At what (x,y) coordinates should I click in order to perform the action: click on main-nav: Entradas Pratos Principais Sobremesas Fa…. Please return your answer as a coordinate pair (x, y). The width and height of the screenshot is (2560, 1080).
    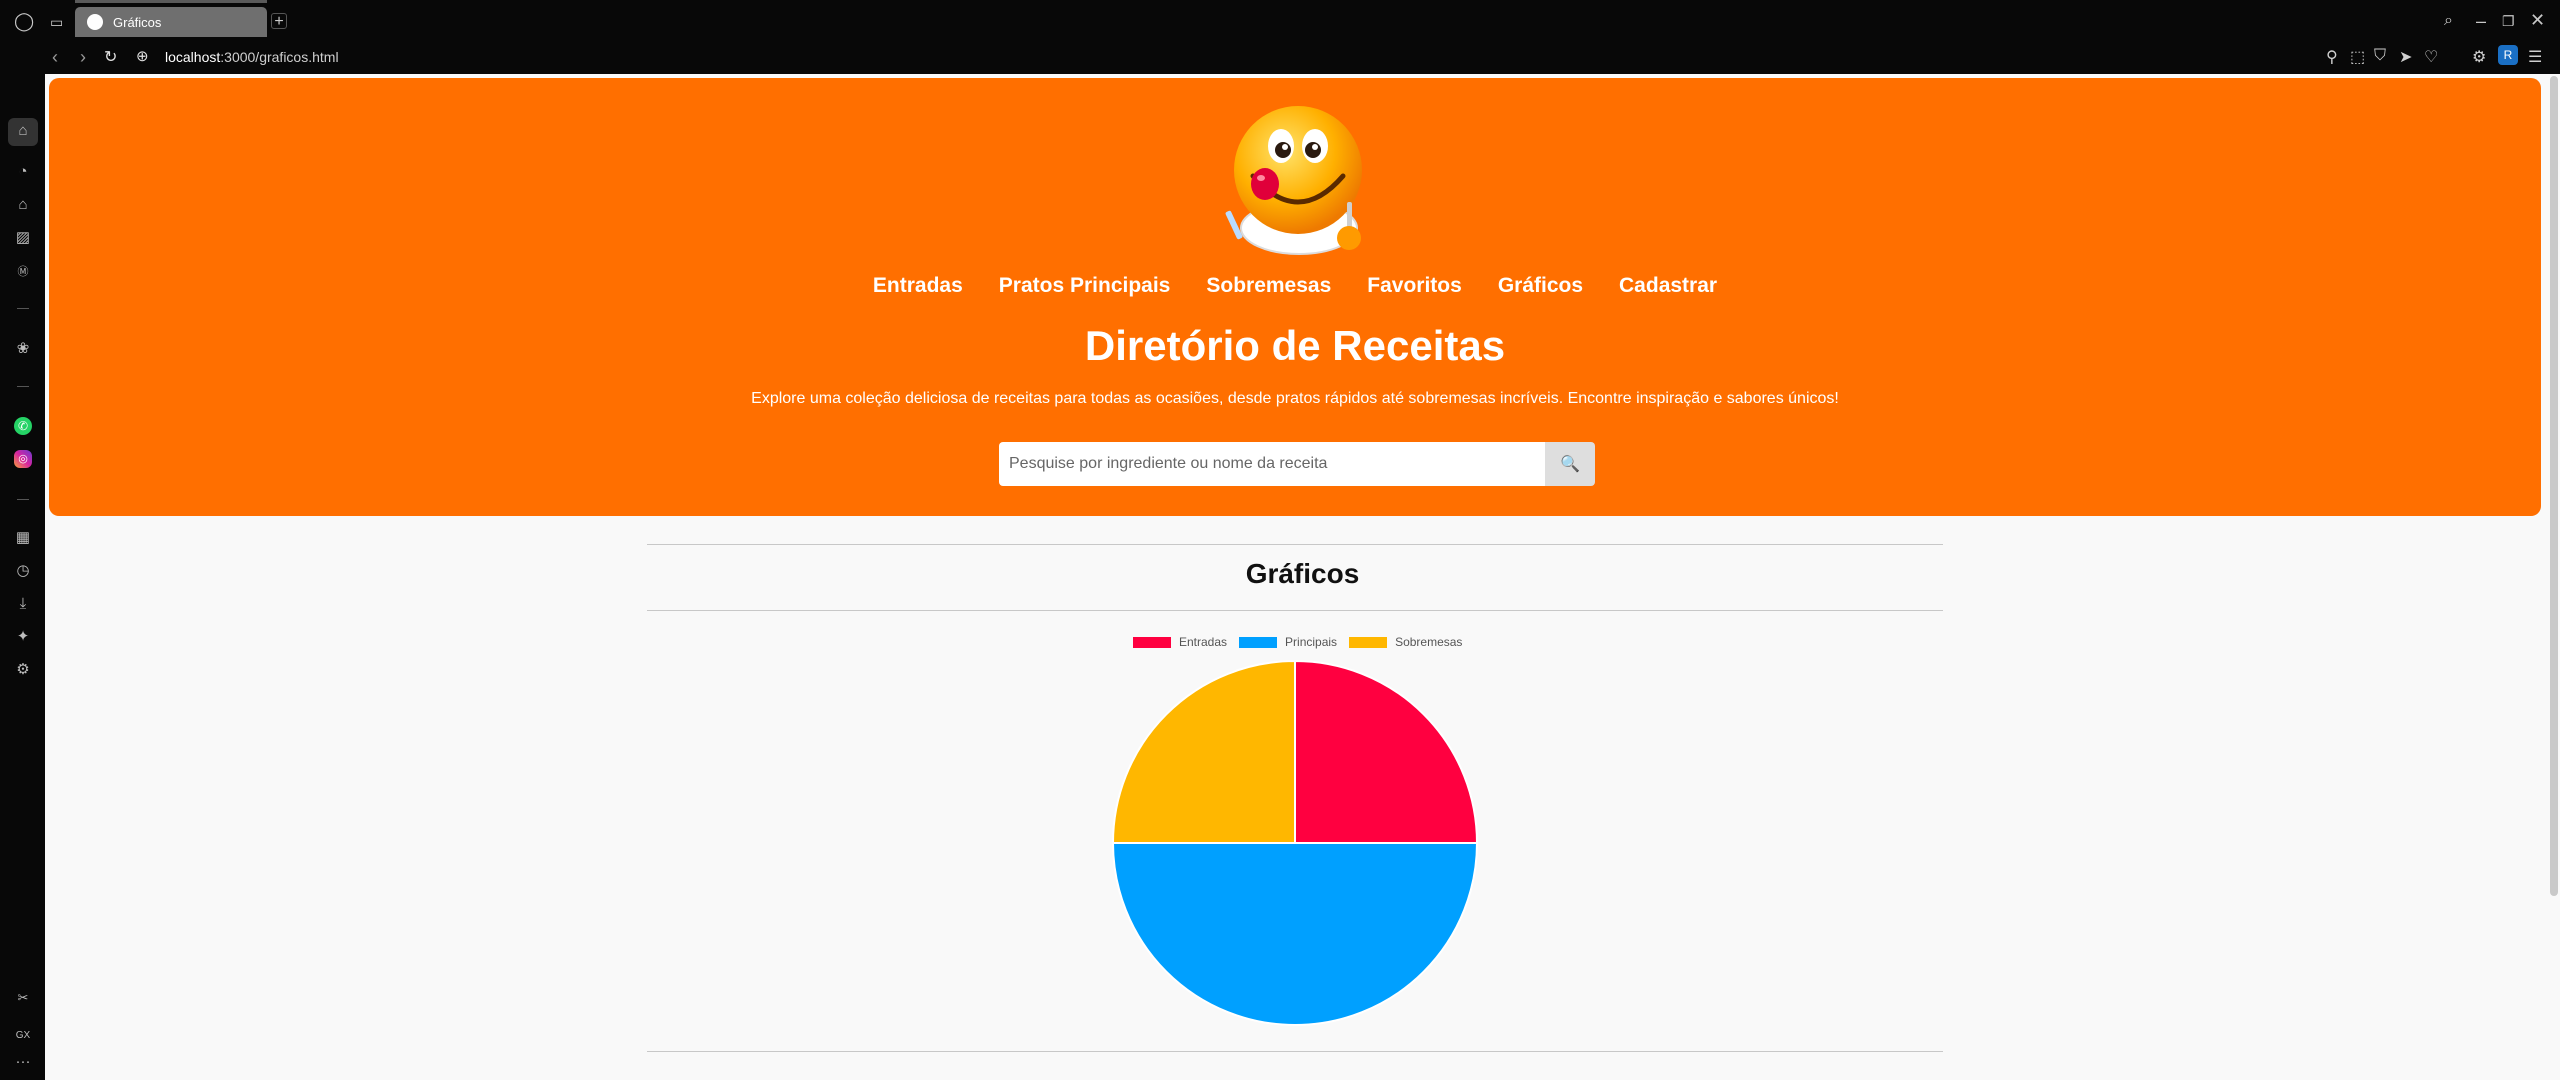
    Looking at the image, I should click on (1295, 286).